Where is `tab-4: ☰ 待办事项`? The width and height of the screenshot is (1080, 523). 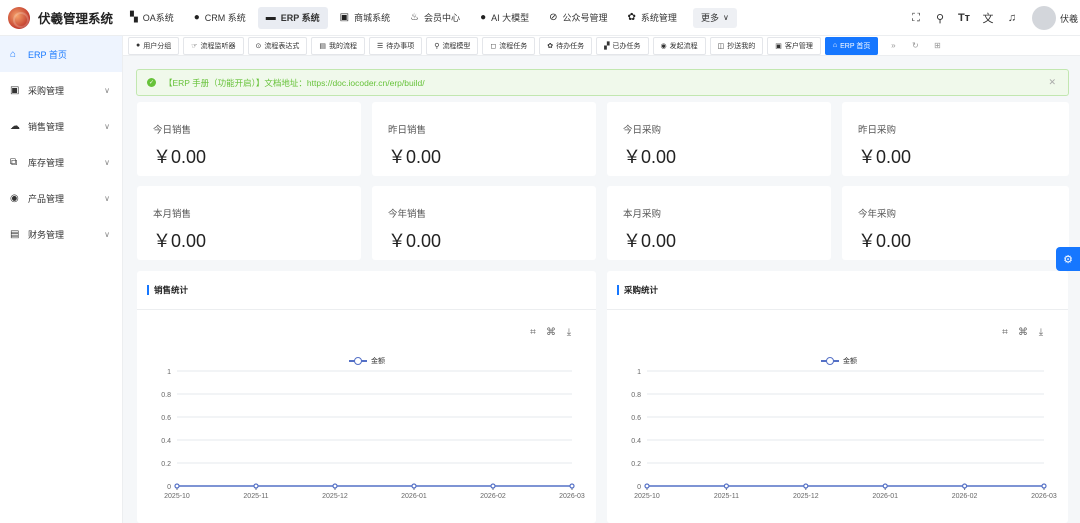
tab-4: ☰ 待办事项 is located at coordinates (396, 45).